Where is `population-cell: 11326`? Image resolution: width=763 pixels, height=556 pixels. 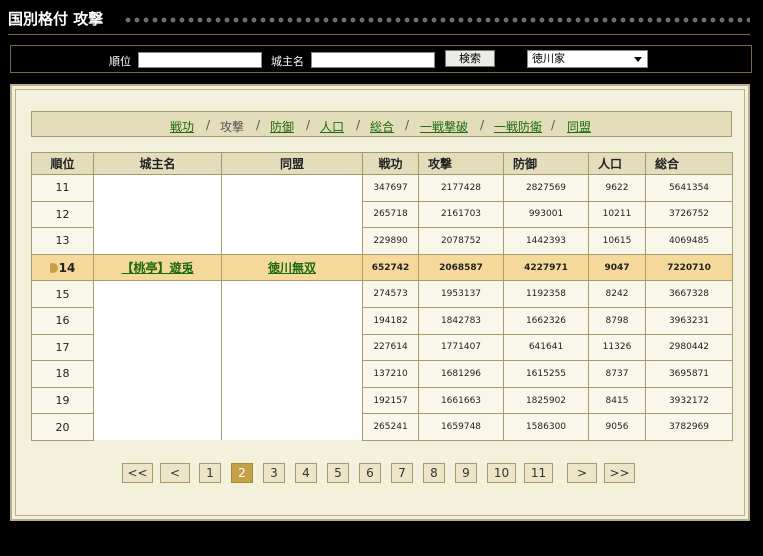
population-cell: 11326 is located at coordinates (617, 347).